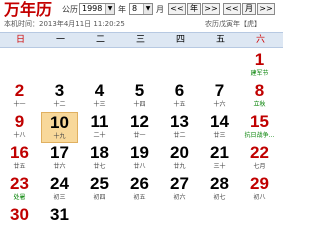 The width and height of the screenshot is (320, 240). Describe the element at coordinates (179, 90) in the screenshot. I see `day-number: 6` at that location.